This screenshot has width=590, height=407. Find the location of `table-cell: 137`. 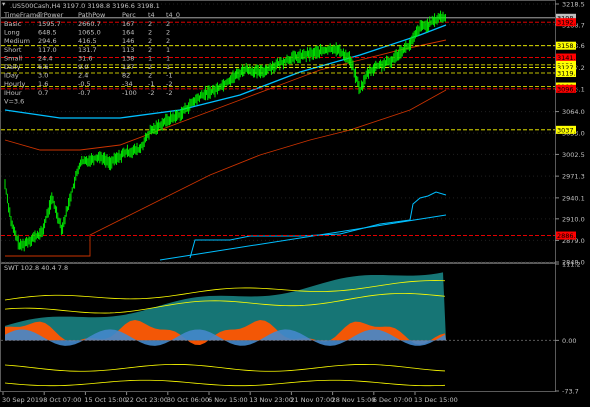

table-cell: 137 is located at coordinates (128, 67).